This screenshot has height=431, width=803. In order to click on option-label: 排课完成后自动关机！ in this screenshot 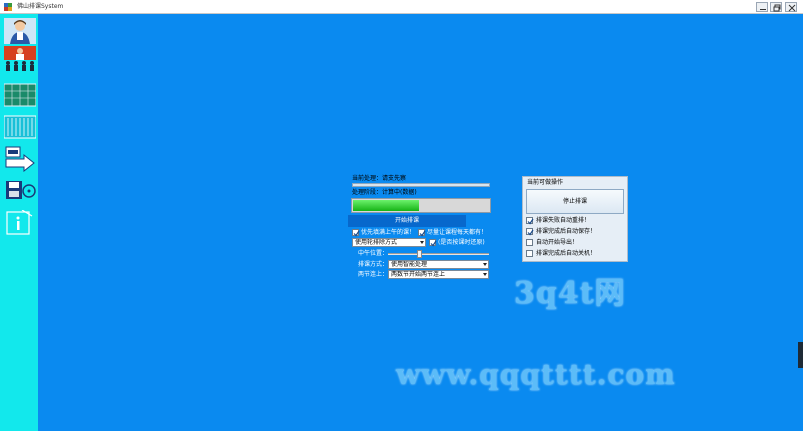, I will do `click(566, 253)`.